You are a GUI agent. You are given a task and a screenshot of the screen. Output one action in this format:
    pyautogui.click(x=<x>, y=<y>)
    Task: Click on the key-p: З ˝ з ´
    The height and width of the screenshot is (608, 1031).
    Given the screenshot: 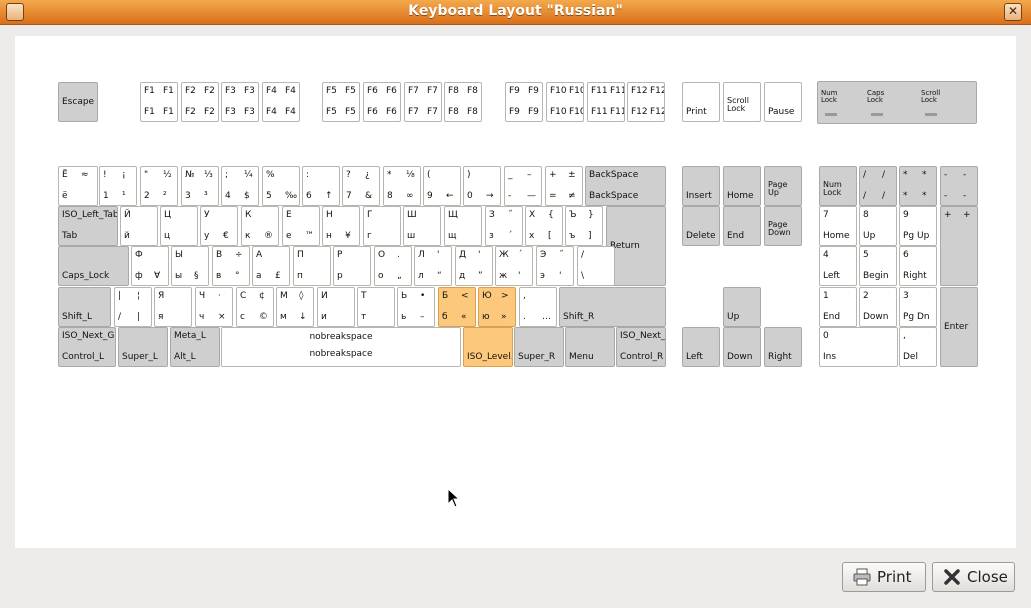 What is the action you would take?
    pyautogui.click(x=504, y=226)
    